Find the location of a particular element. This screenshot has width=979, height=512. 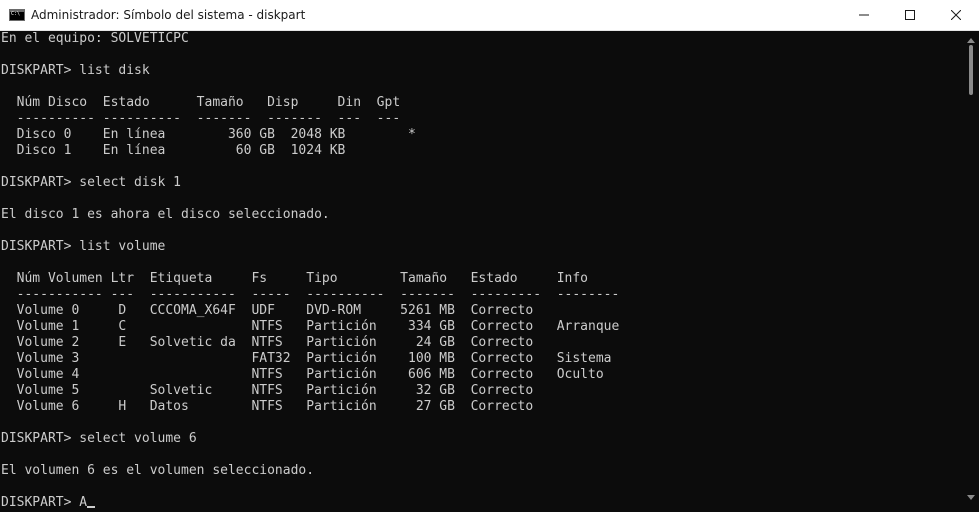

scroll-up-arrow-icon is located at coordinates (971, 40).